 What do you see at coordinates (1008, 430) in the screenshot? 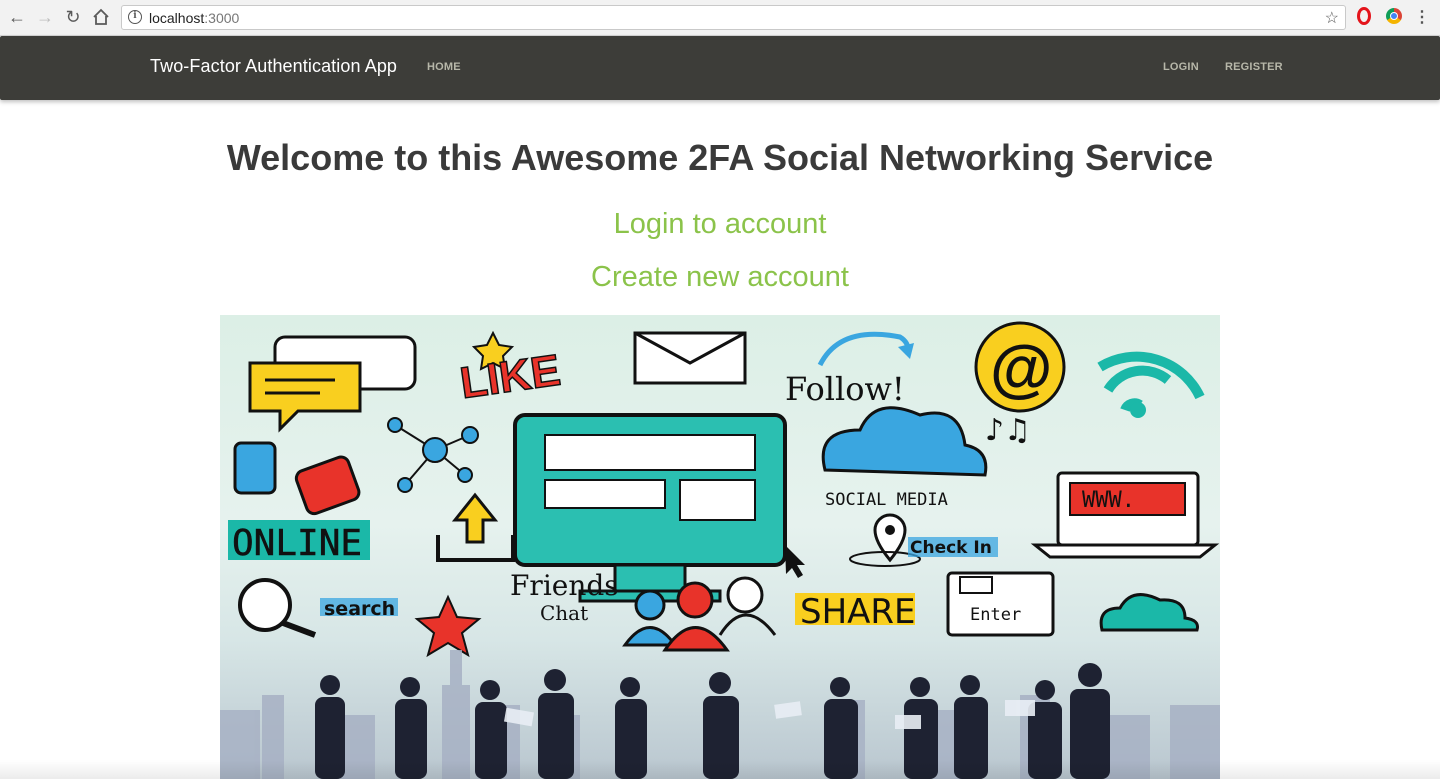
I see `music-notes-icon: ♪♫` at bounding box center [1008, 430].